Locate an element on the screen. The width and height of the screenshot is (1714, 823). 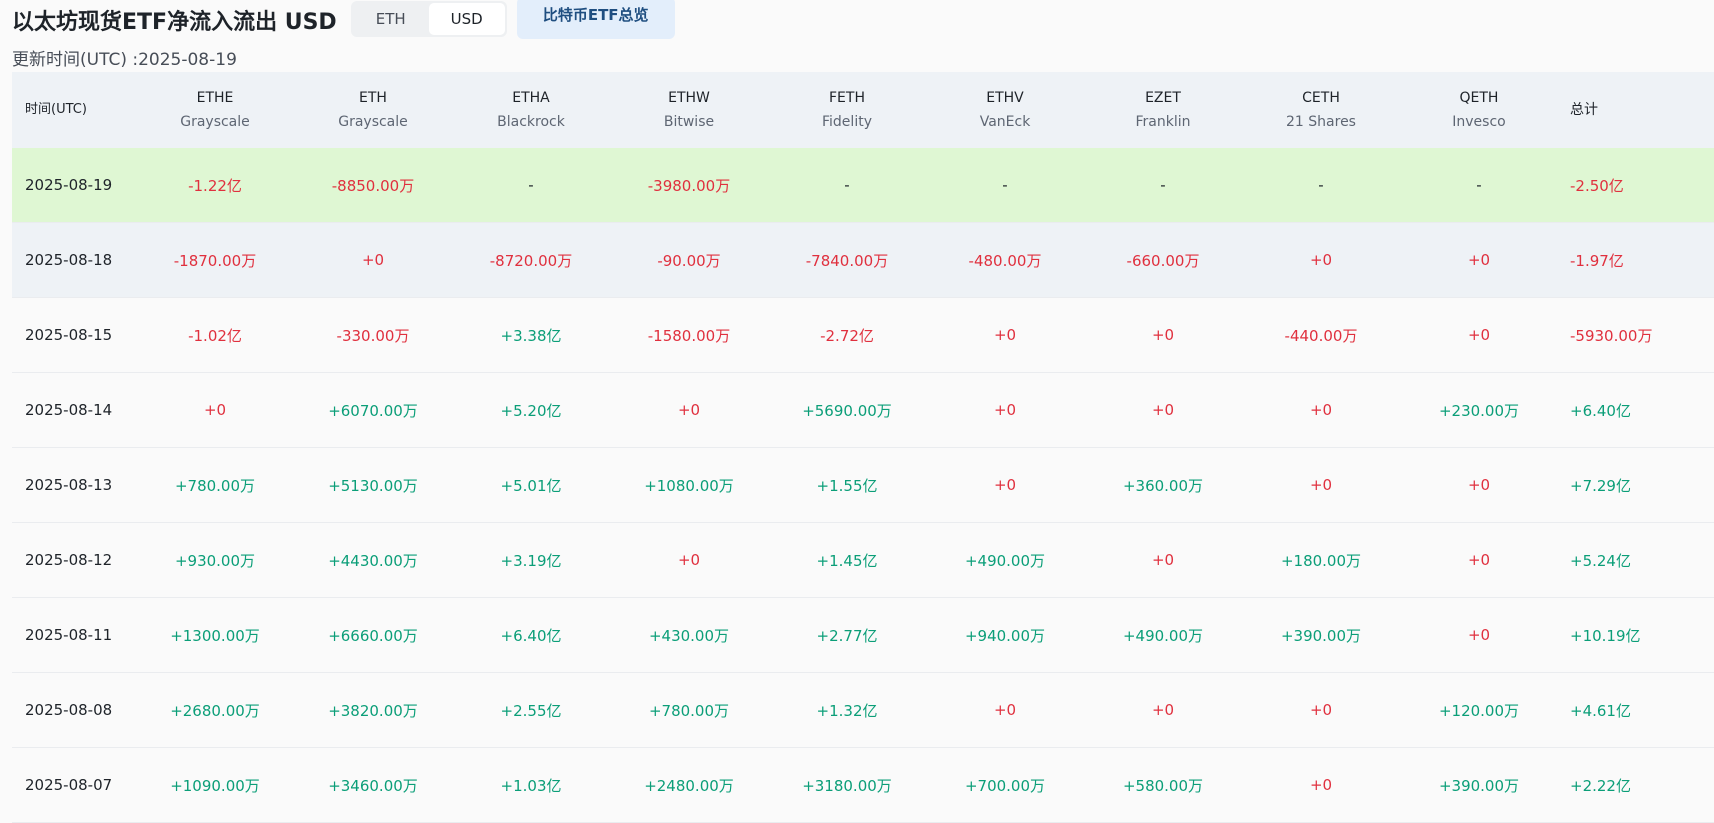
fund-column-header: ETHW Bitwise is located at coordinates (689, 110).